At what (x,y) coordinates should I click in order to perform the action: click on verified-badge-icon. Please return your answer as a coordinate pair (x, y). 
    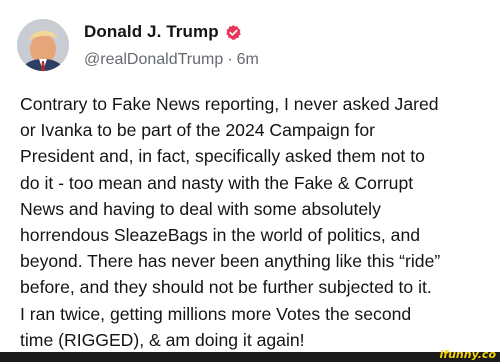
    Looking at the image, I should click on (233, 32).